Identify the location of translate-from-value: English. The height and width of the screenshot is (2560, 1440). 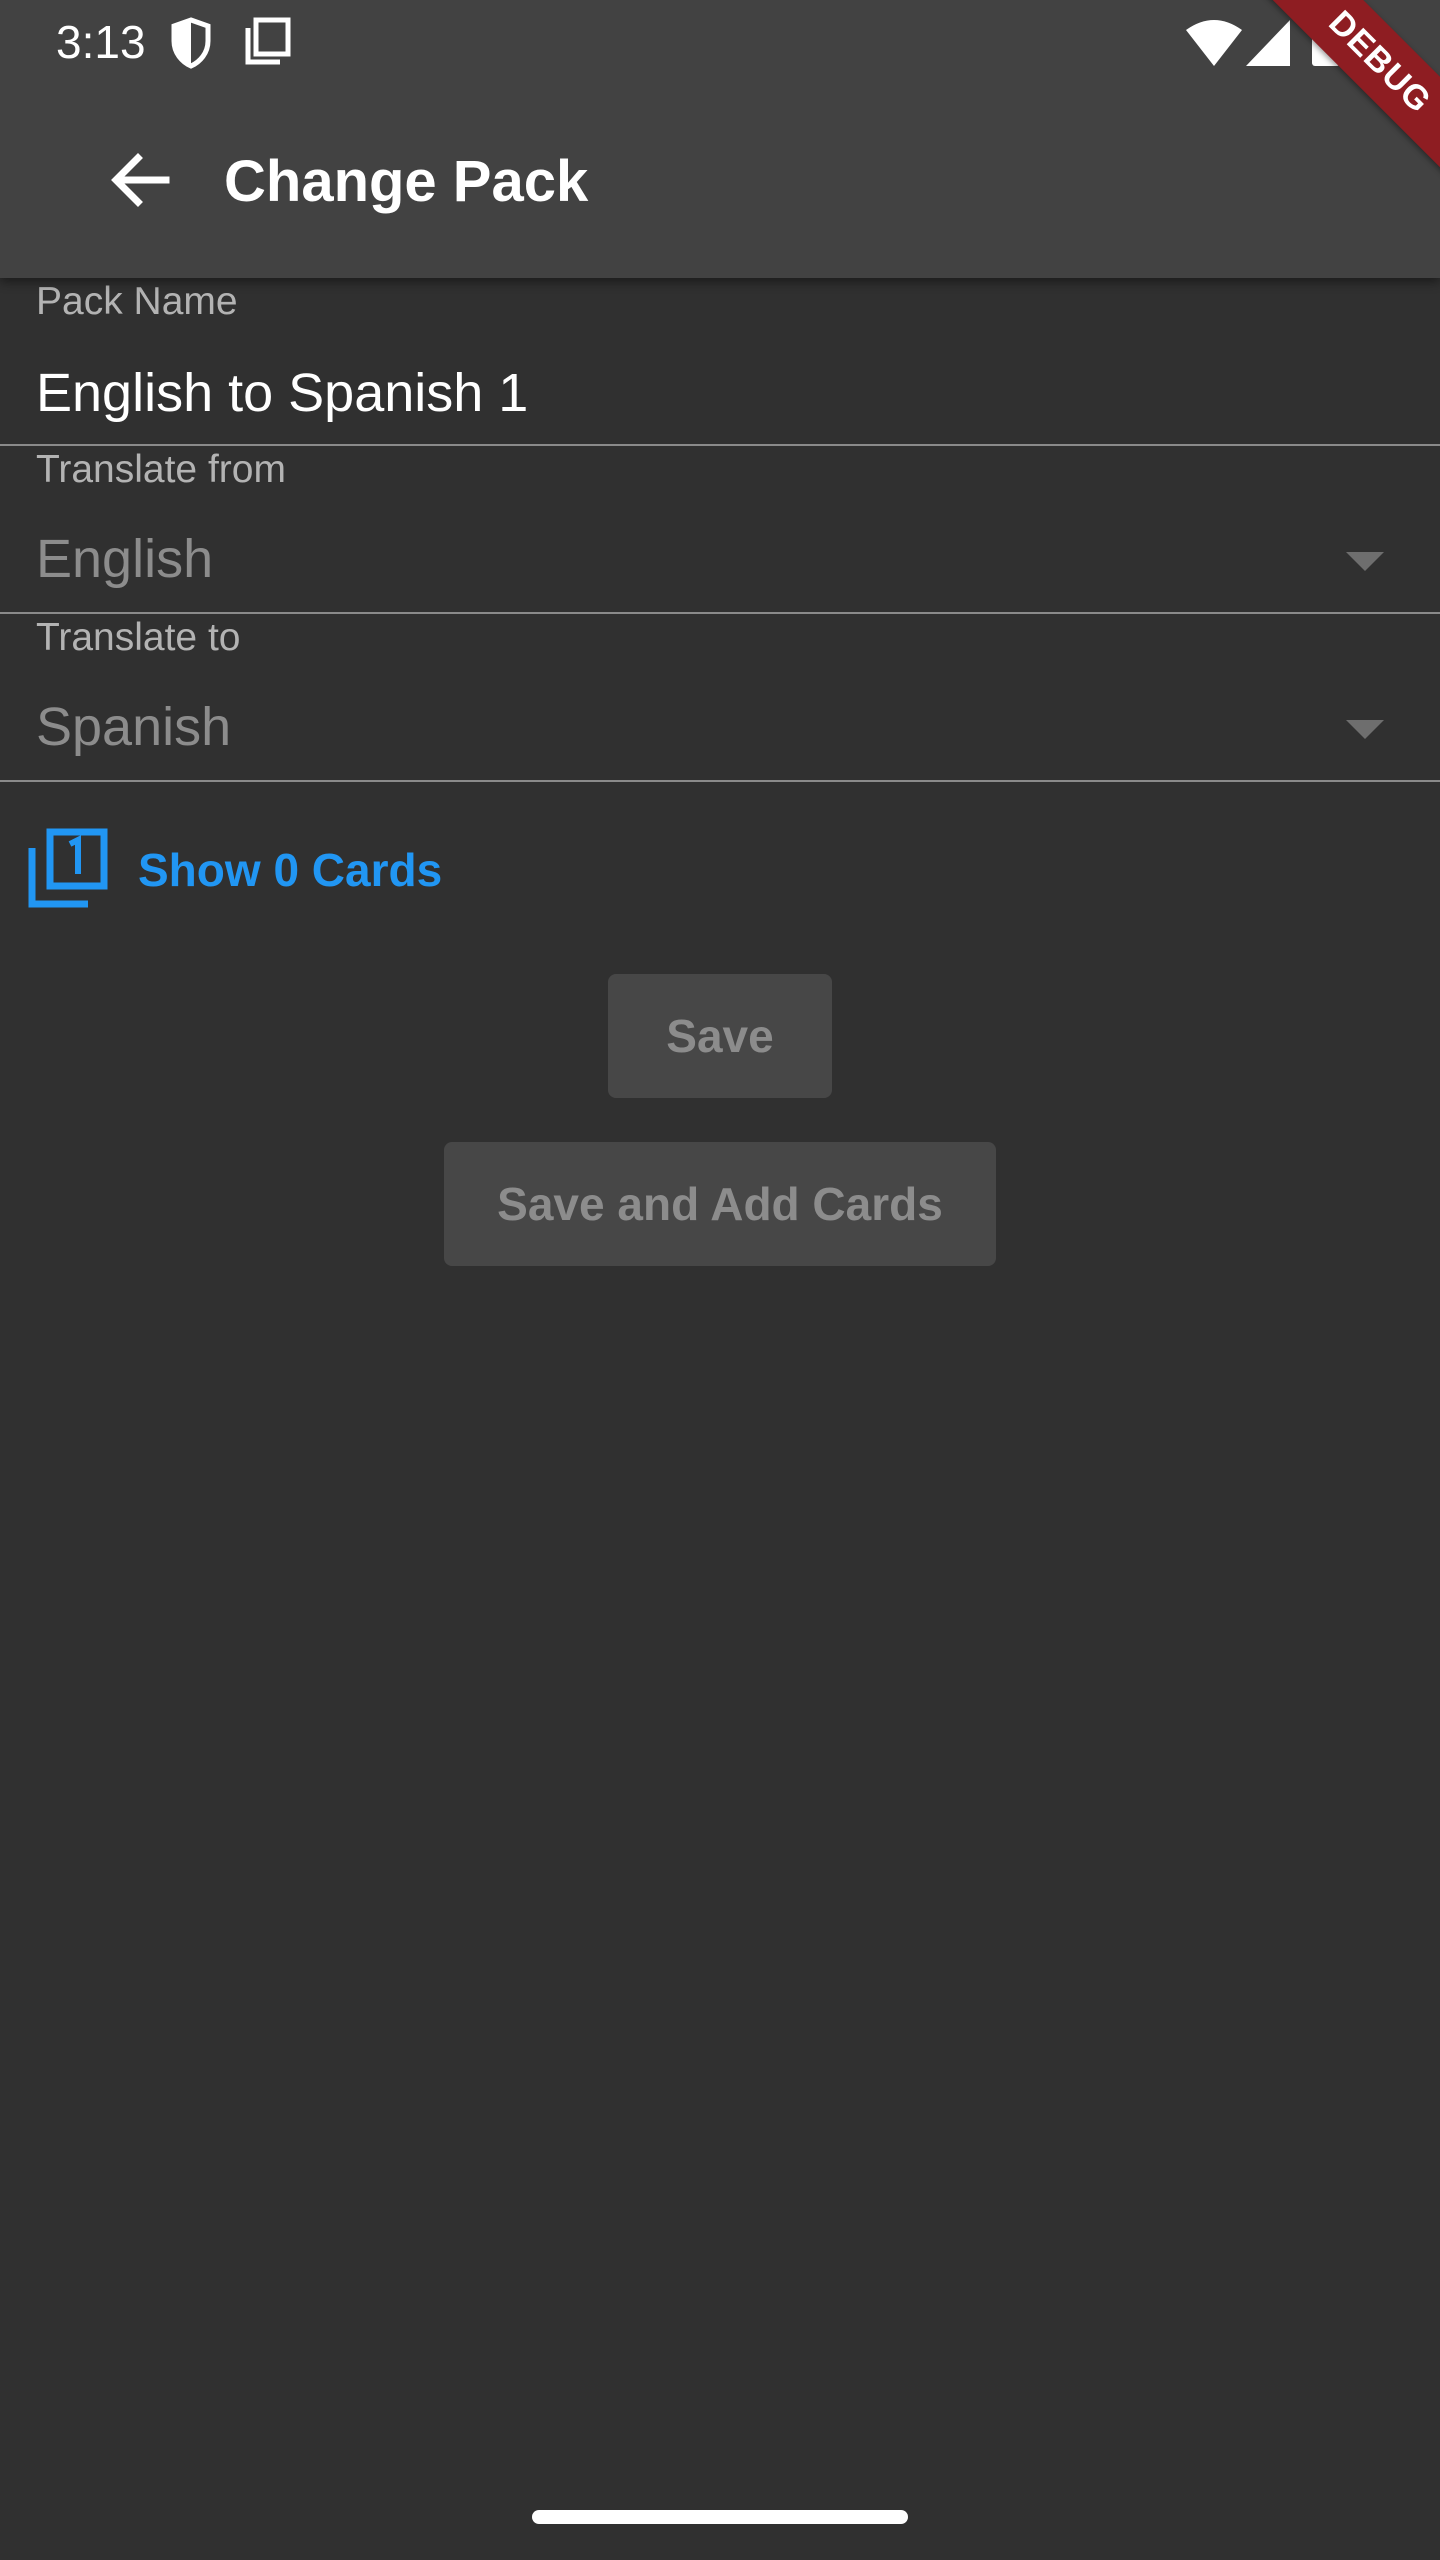
(125, 559).